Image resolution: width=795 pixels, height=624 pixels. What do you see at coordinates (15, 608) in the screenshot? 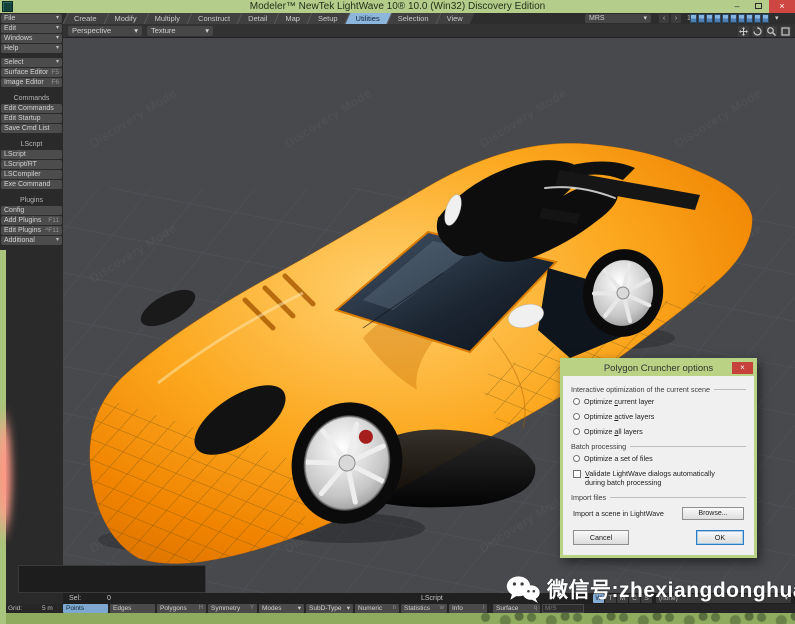
I see `grid-label: Grid:` at bounding box center [15, 608].